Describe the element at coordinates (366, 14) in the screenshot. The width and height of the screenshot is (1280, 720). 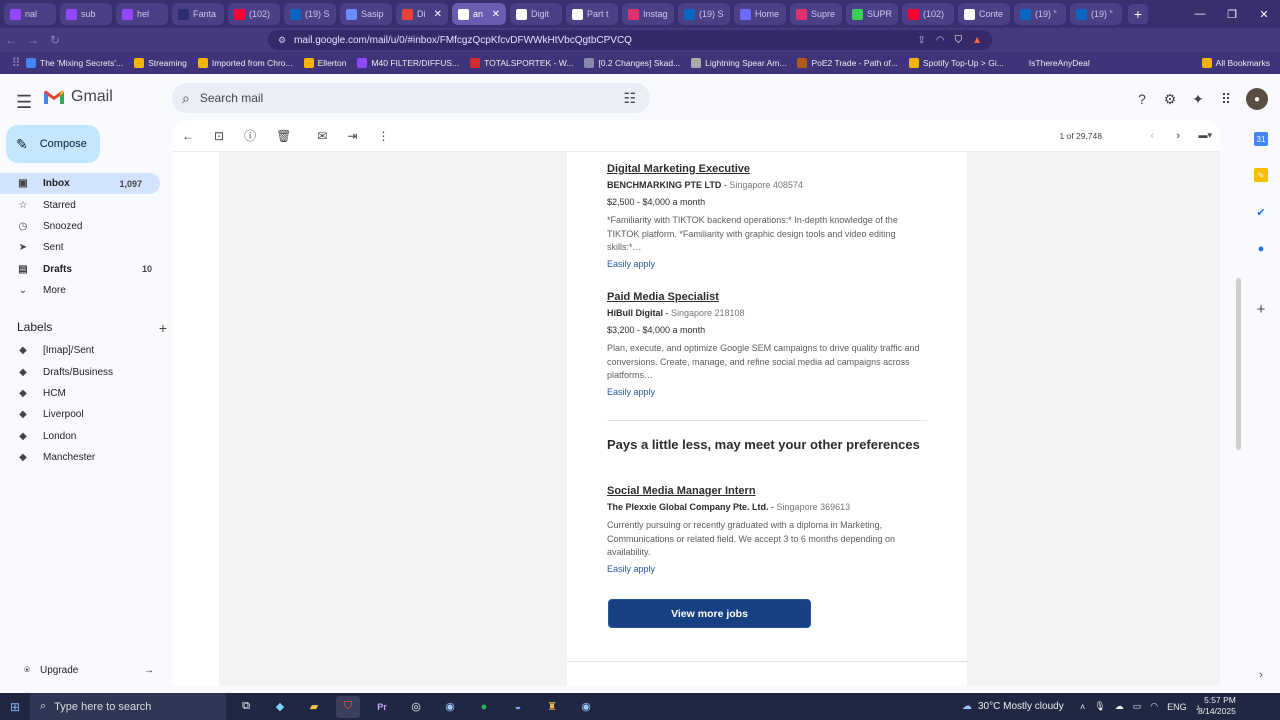
I see `browser-tab: Sasip` at that location.